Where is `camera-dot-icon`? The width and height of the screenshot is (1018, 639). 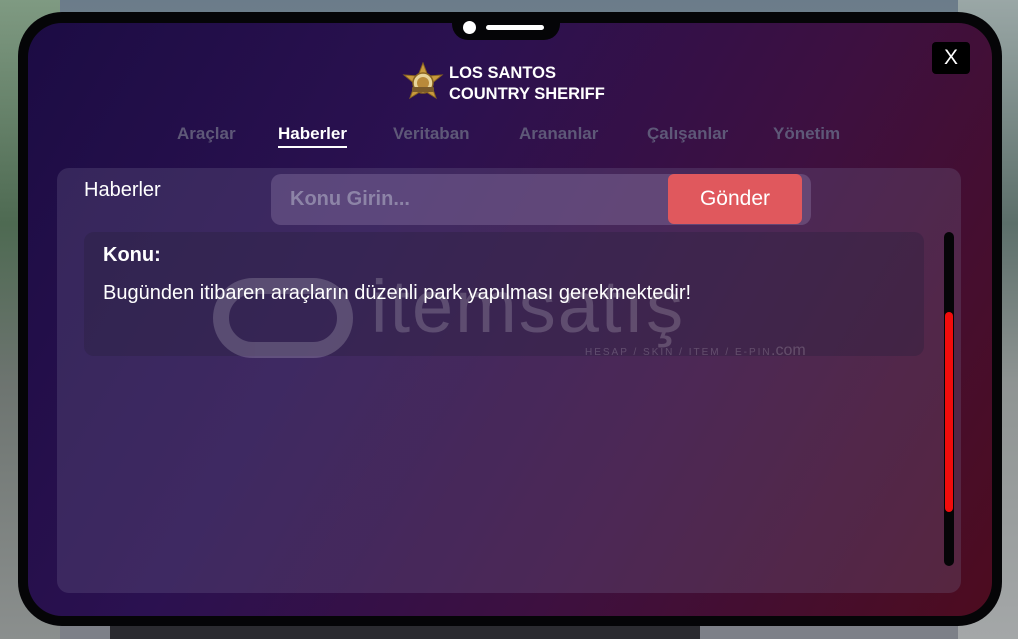
camera-dot-icon is located at coordinates (469, 27).